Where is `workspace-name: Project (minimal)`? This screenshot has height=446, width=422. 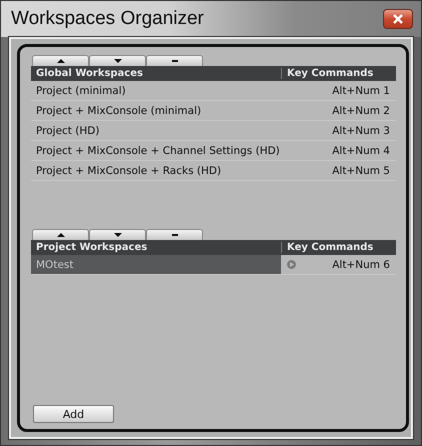 workspace-name: Project (minimal) is located at coordinates (156, 90).